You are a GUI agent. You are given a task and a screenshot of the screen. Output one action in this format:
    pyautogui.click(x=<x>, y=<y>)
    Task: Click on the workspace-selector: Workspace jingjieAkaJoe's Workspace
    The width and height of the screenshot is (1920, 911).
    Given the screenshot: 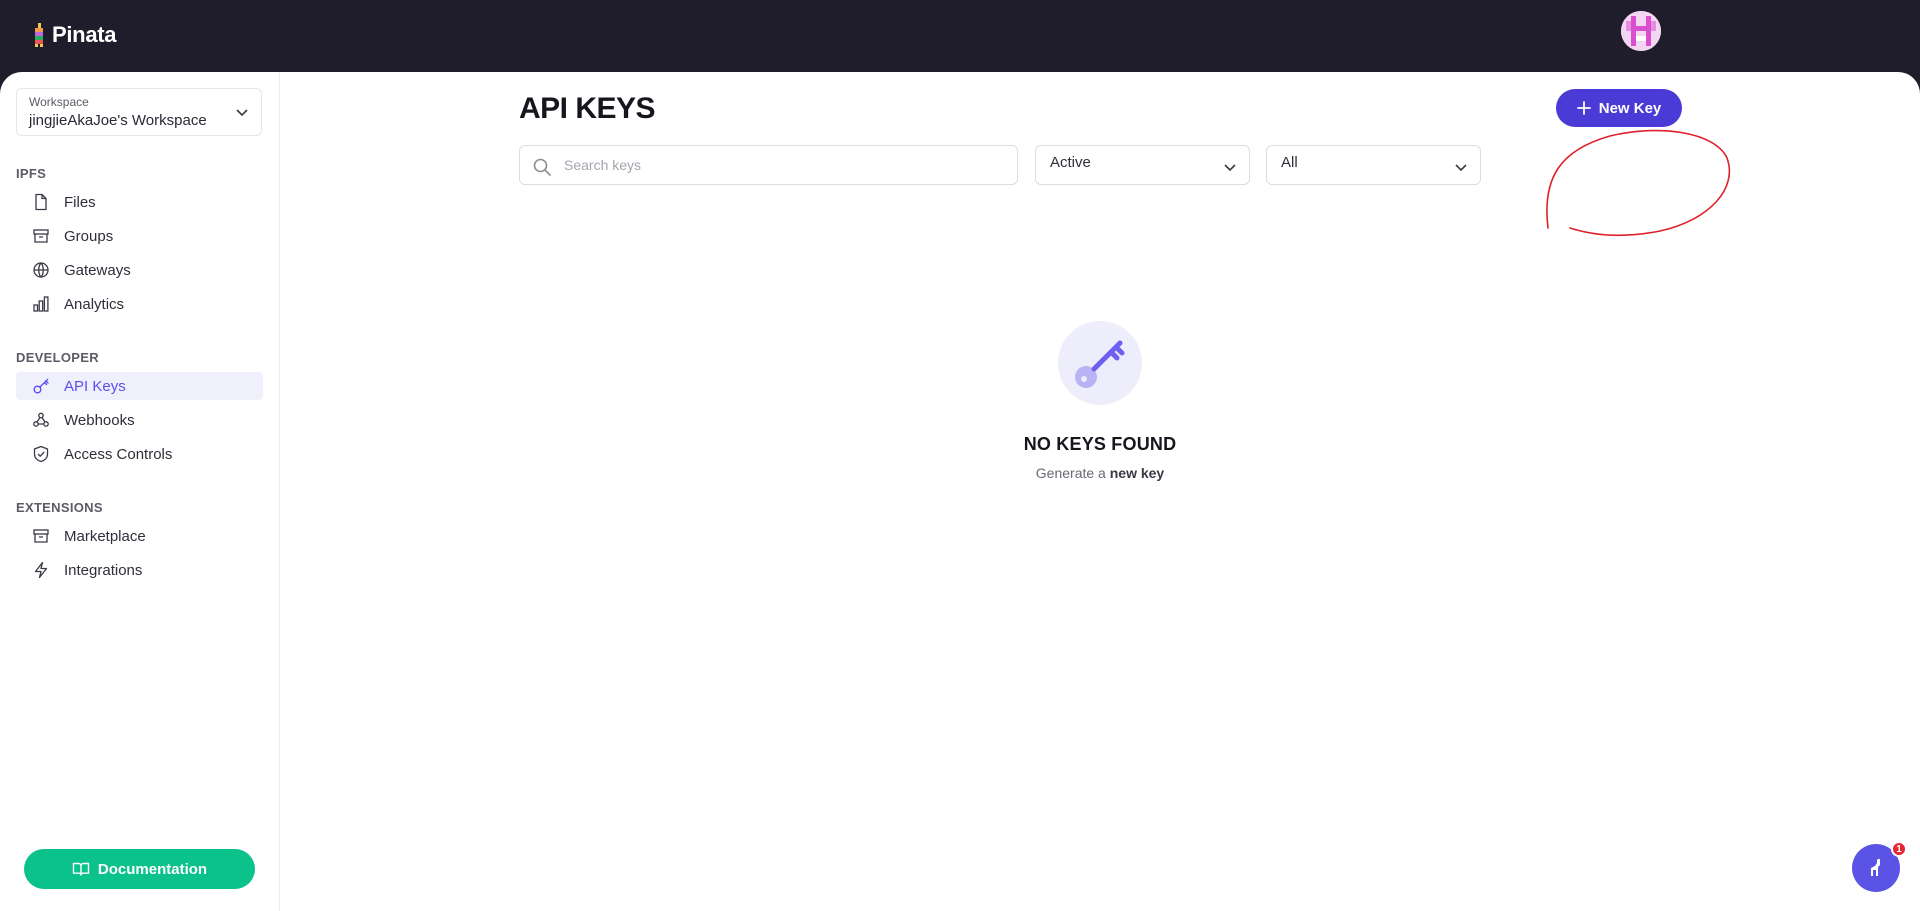 What is the action you would take?
    pyautogui.click(x=139, y=112)
    